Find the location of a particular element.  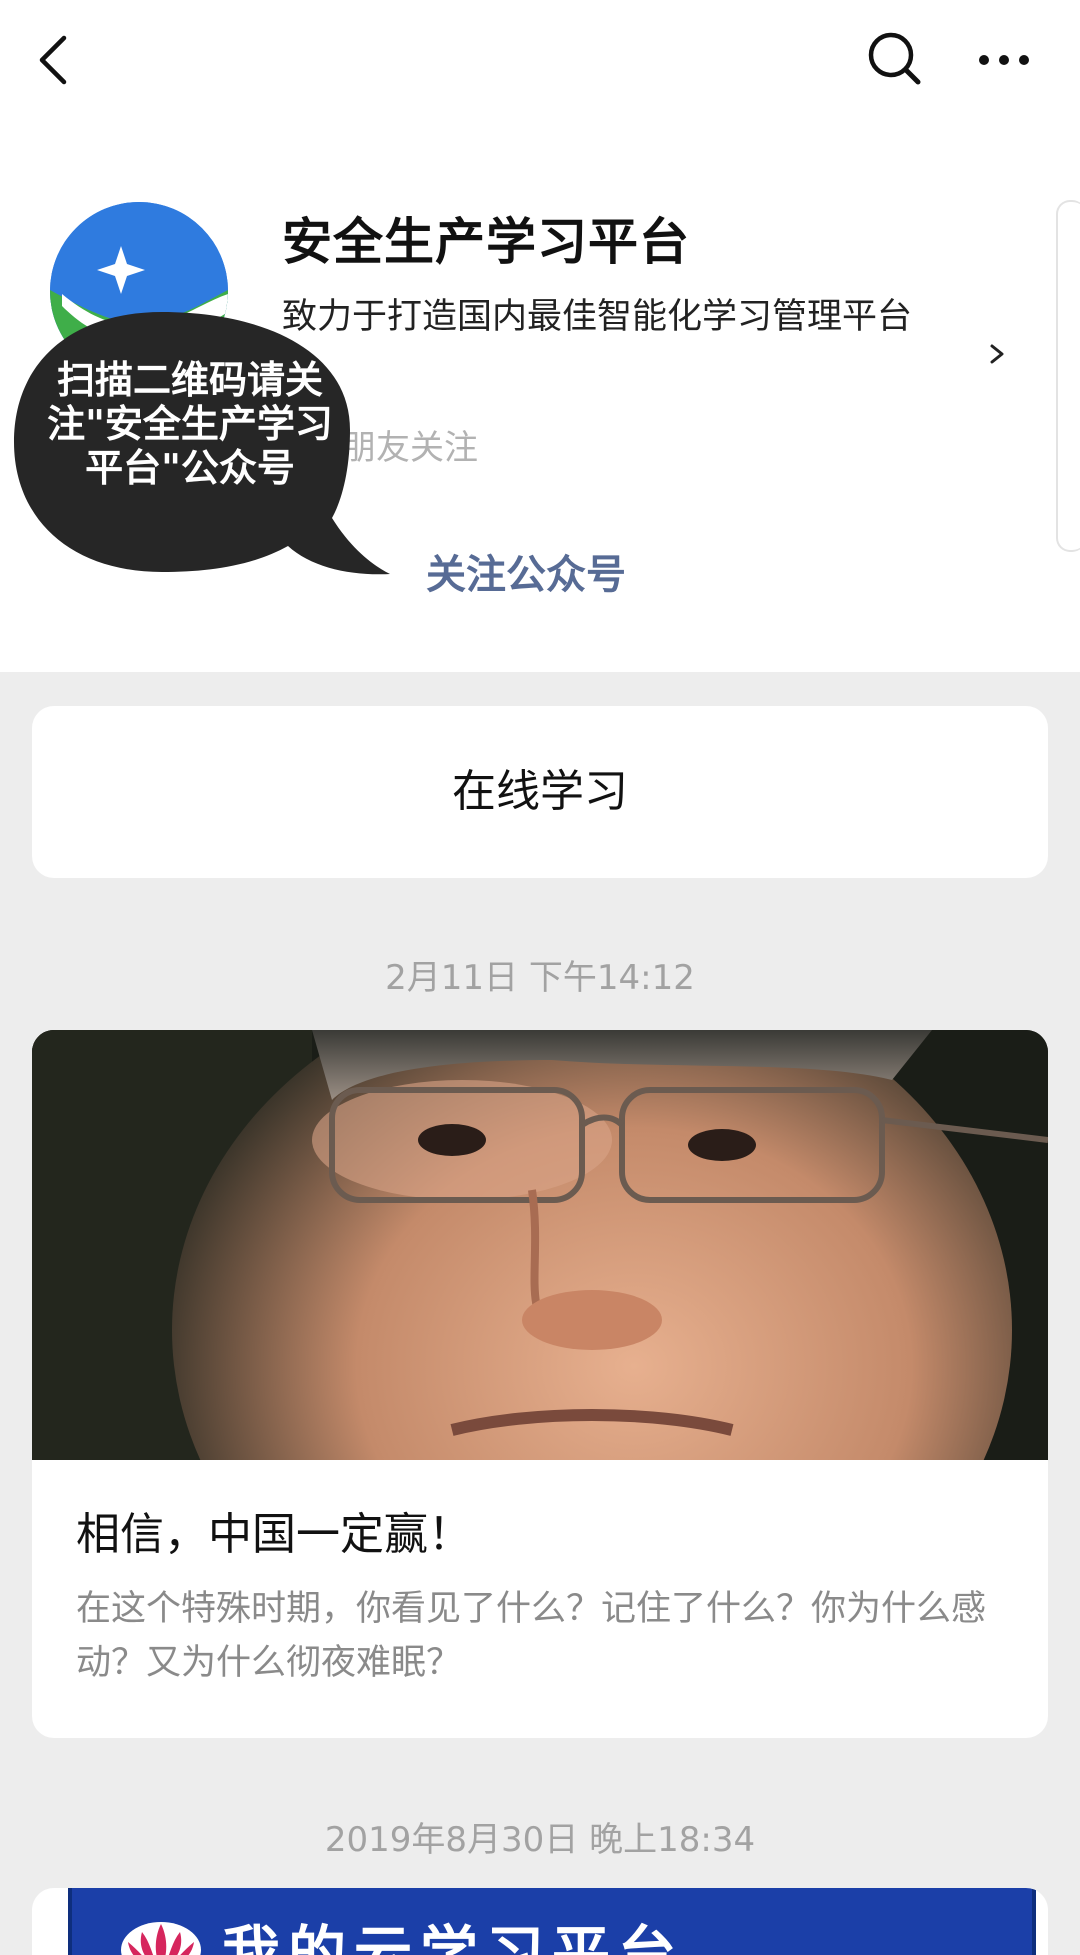

lotus-logo-icon is located at coordinates (161, 1938).